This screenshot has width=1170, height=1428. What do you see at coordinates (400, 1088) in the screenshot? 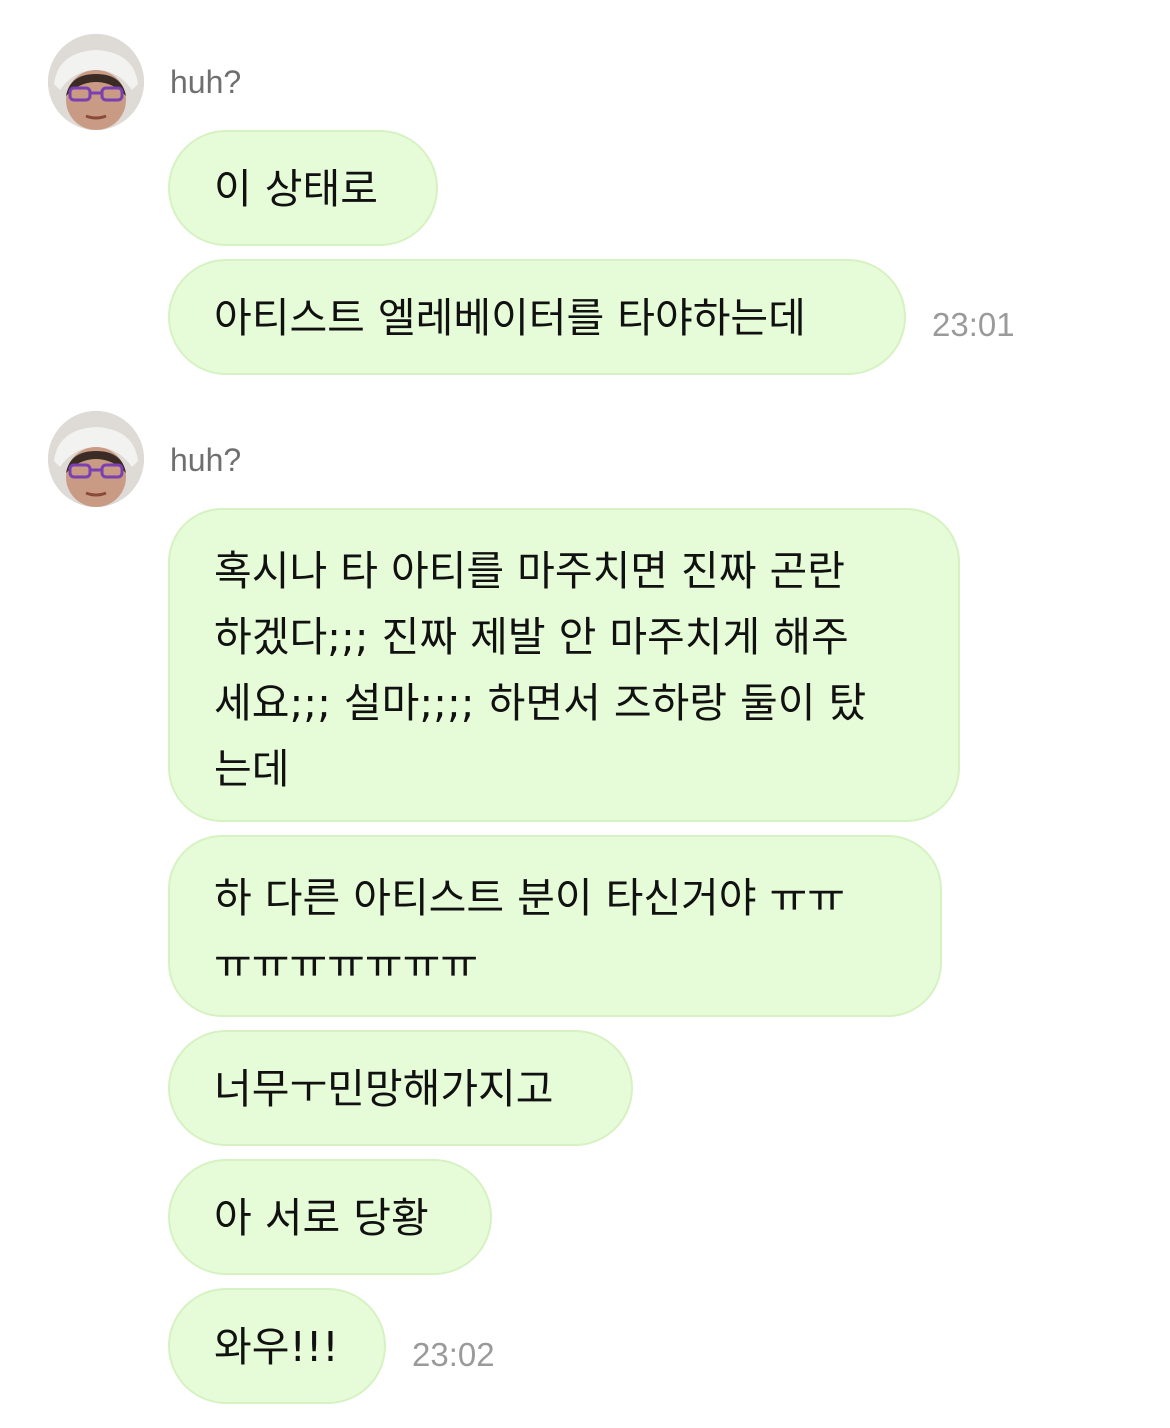
I see `message-bubble: 너무ㅜ민망해가지고` at bounding box center [400, 1088].